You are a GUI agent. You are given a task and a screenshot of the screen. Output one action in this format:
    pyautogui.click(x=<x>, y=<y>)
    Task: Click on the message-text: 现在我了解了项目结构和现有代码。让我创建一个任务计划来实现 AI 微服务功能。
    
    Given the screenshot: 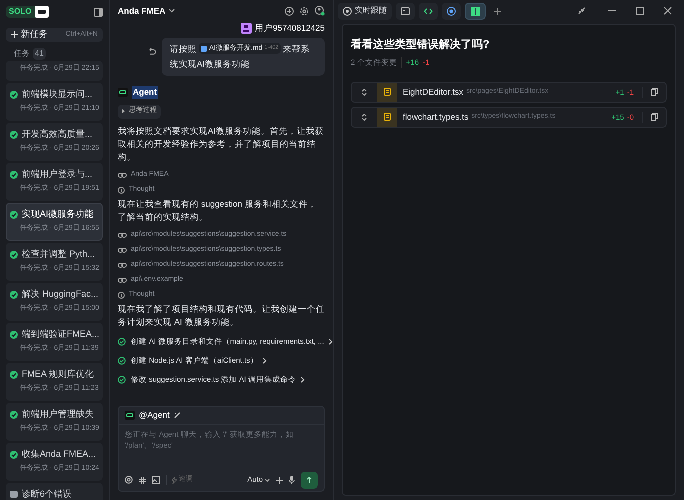 What is the action you would take?
    pyautogui.click(x=221, y=315)
    